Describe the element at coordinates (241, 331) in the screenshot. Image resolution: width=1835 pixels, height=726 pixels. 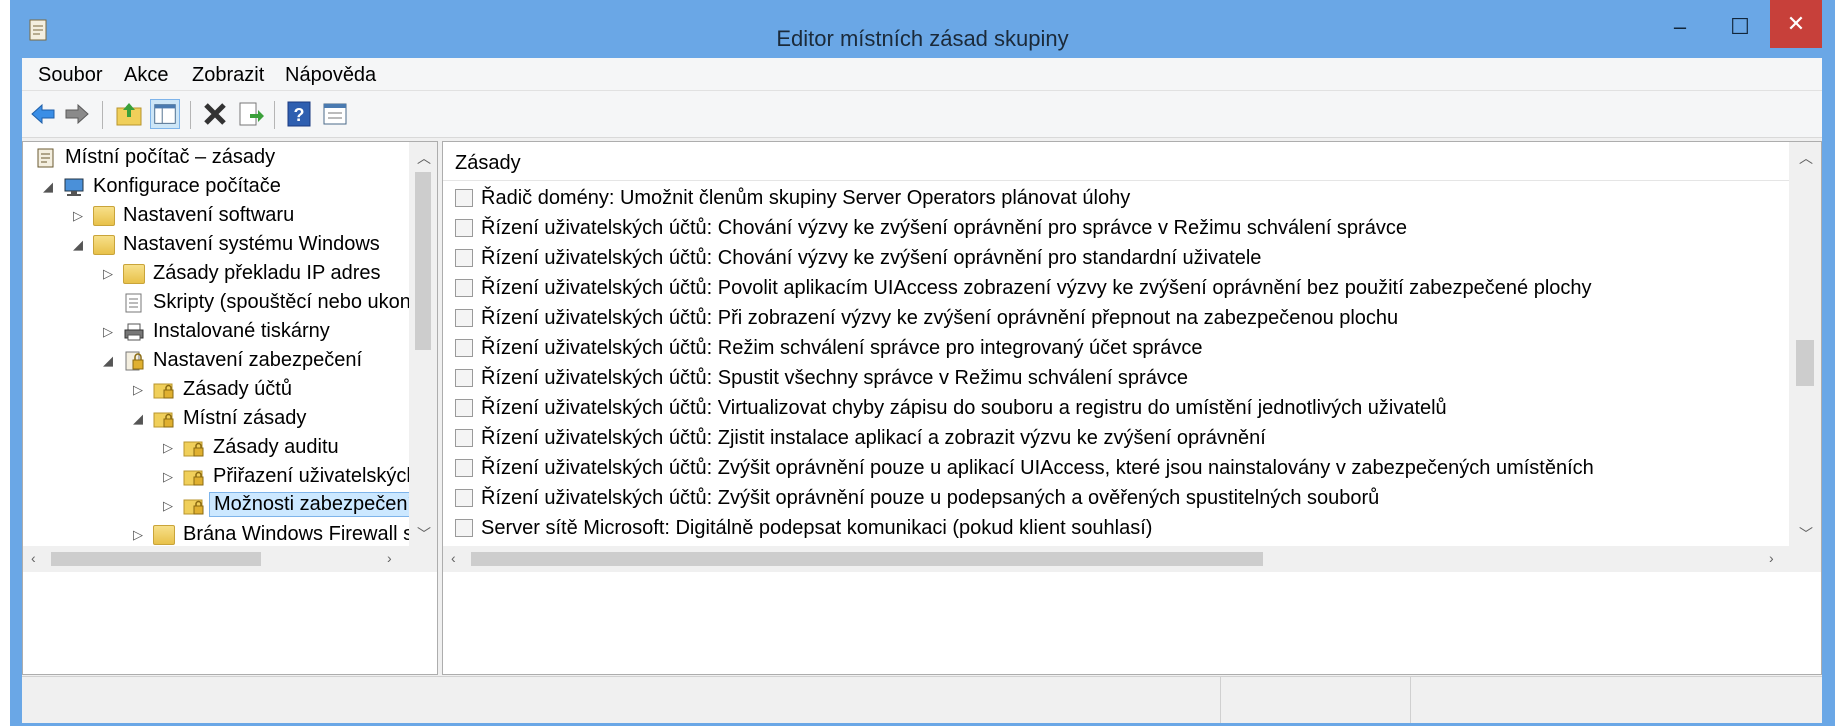
I see `tree-item-label: Instalované tiskárny` at that location.